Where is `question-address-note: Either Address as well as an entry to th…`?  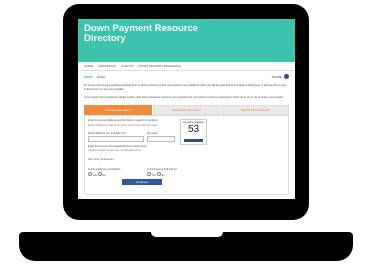 question-address-note: Either Address as well as an entry to th… is located at coordinates (122, 125).